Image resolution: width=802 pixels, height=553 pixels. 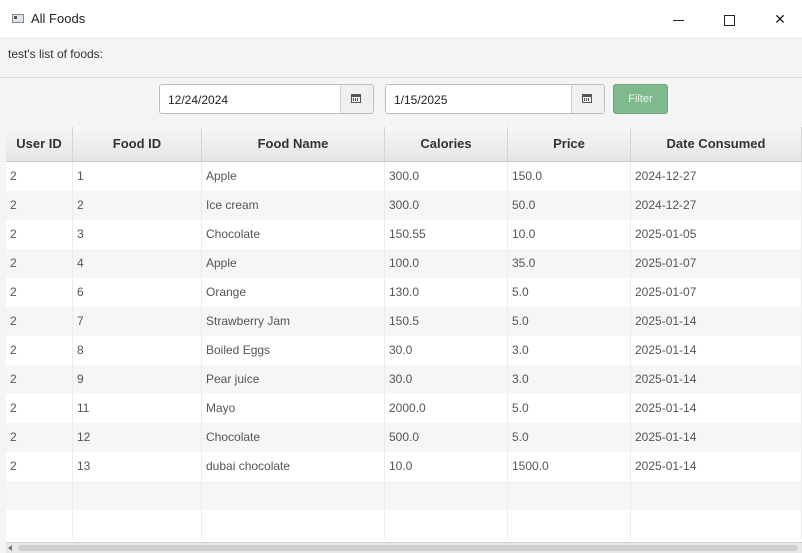 I want to click on table-row: 2 9 Pear juice 30.0 3.0 2025-01-14, so click(x=404, y=379).